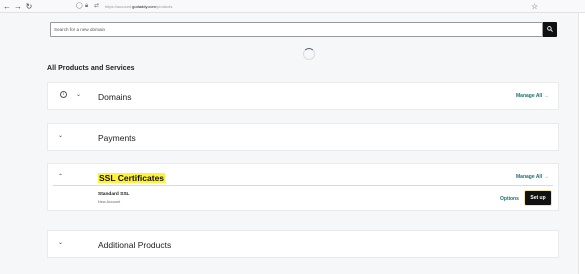  Describe the element at coordinates (7, 6) in the screenshot. I see `back-icon: ←` at that location.